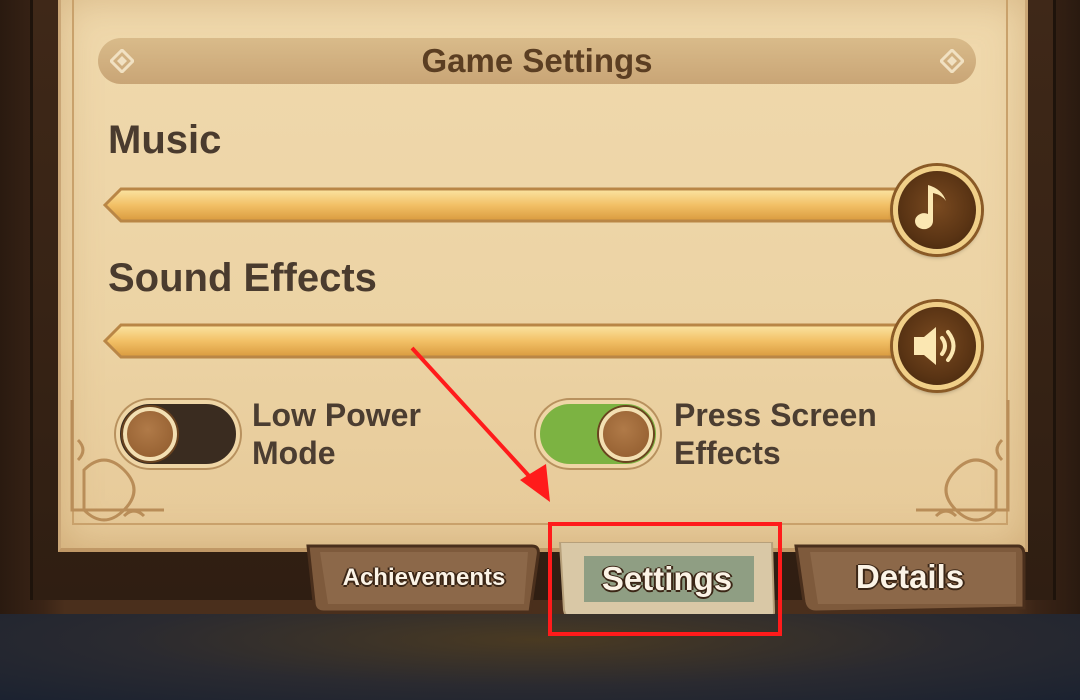 The width and height of the screenshot is (1080, 700). Describe the element at coordinates (952, 61) in the screenshot. I see `banner-ornament-right-icon` at that location.